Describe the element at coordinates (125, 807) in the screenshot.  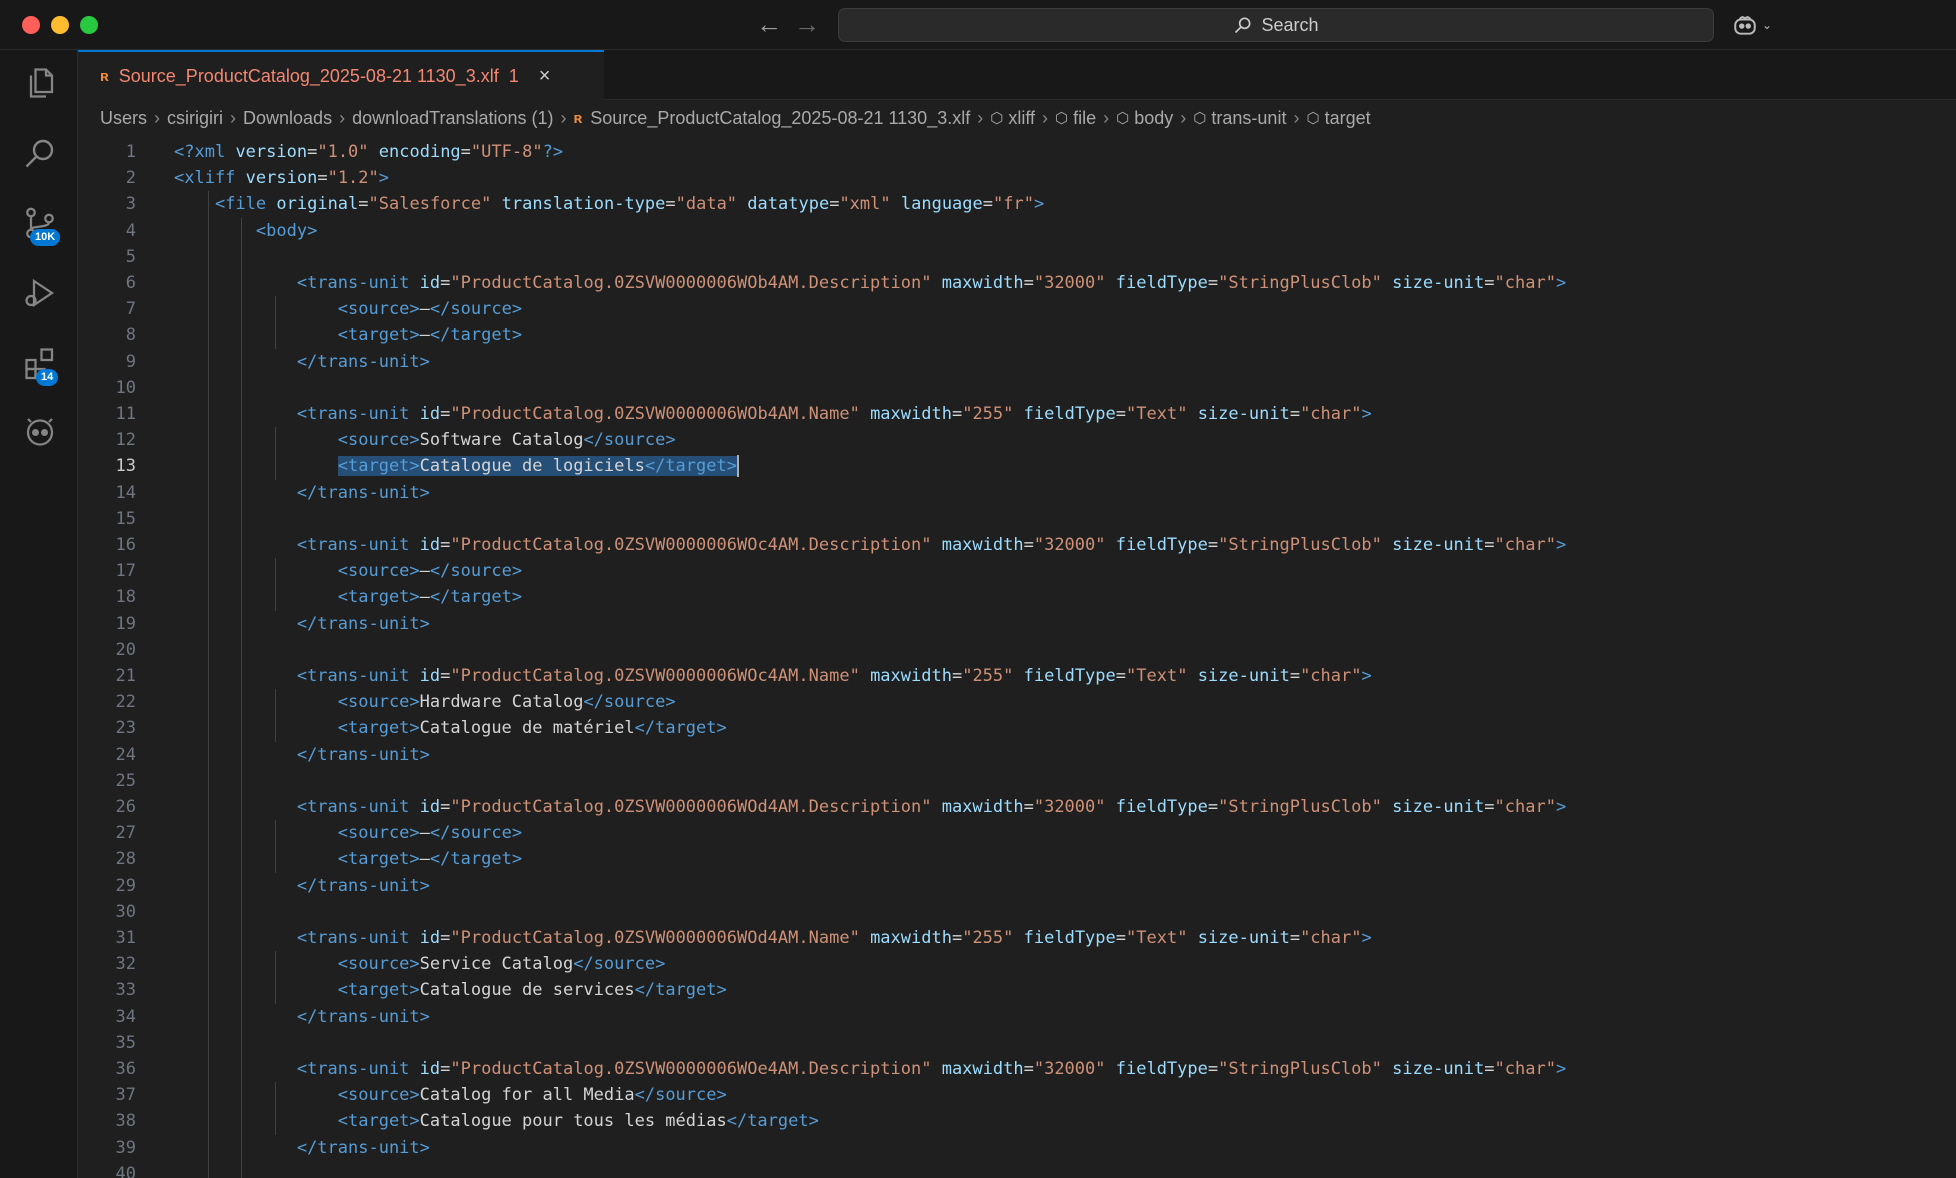
I see `line-number: 26` at that location.